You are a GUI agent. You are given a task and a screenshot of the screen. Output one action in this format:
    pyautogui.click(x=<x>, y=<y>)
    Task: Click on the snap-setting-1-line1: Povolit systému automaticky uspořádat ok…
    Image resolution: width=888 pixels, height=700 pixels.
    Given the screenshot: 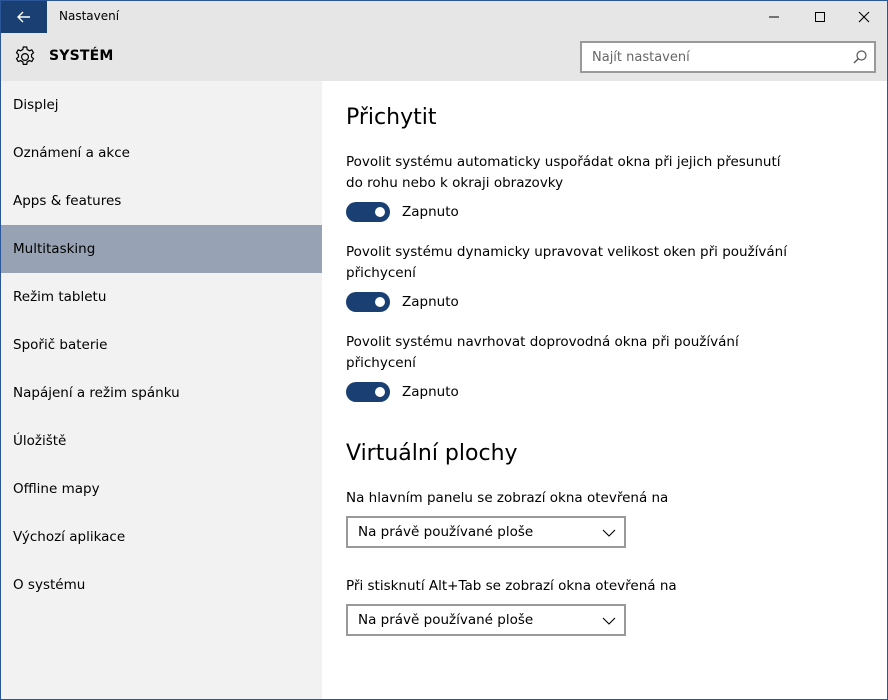 What is the action you would take?
    pyautogui.click(x=563, y=162)
    